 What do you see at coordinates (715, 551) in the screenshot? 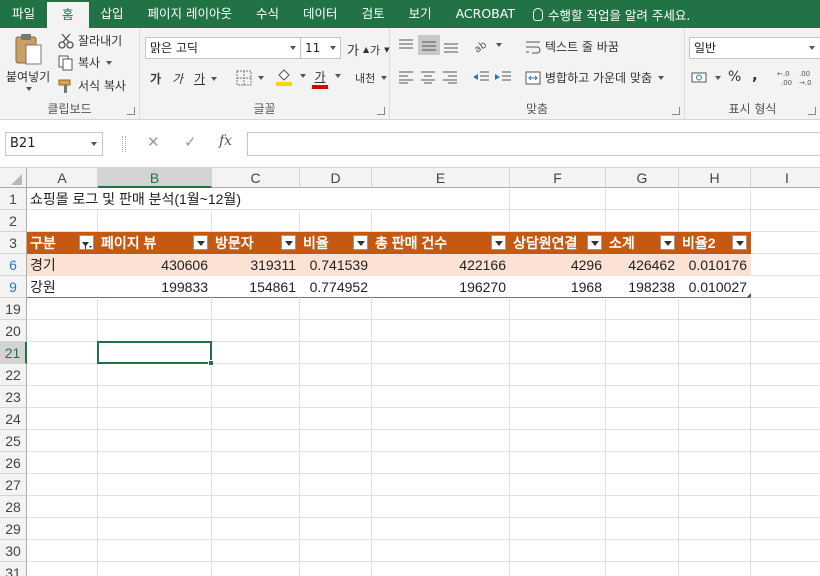
I see `cell-h30` at bounding box center [715, 551].